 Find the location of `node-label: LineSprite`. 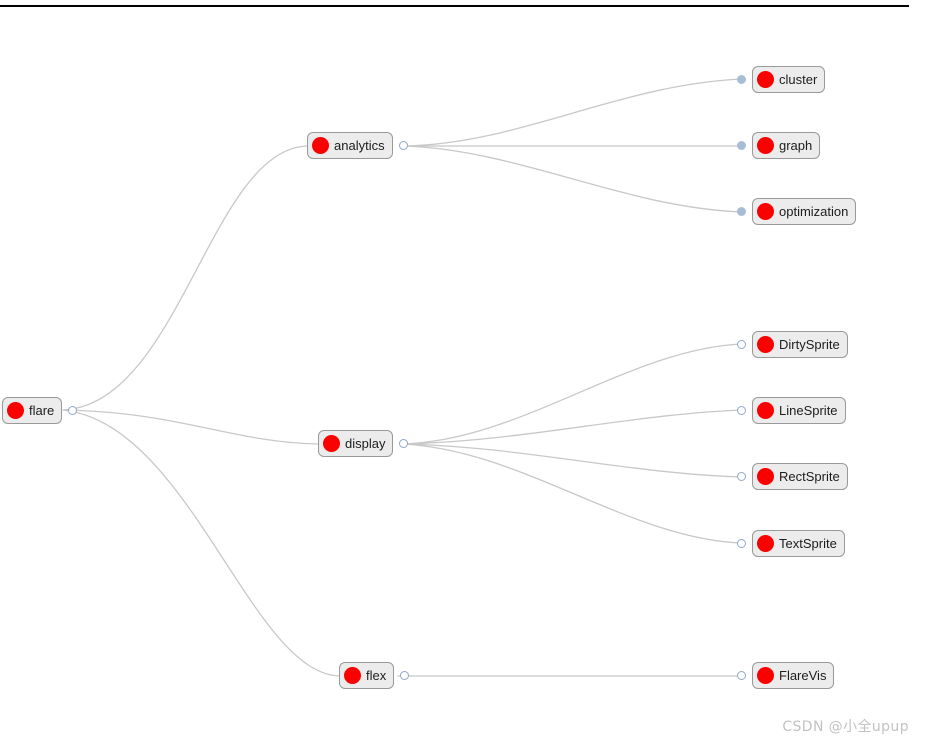

node-label: LineSprite is located at coordinates (808, 410).